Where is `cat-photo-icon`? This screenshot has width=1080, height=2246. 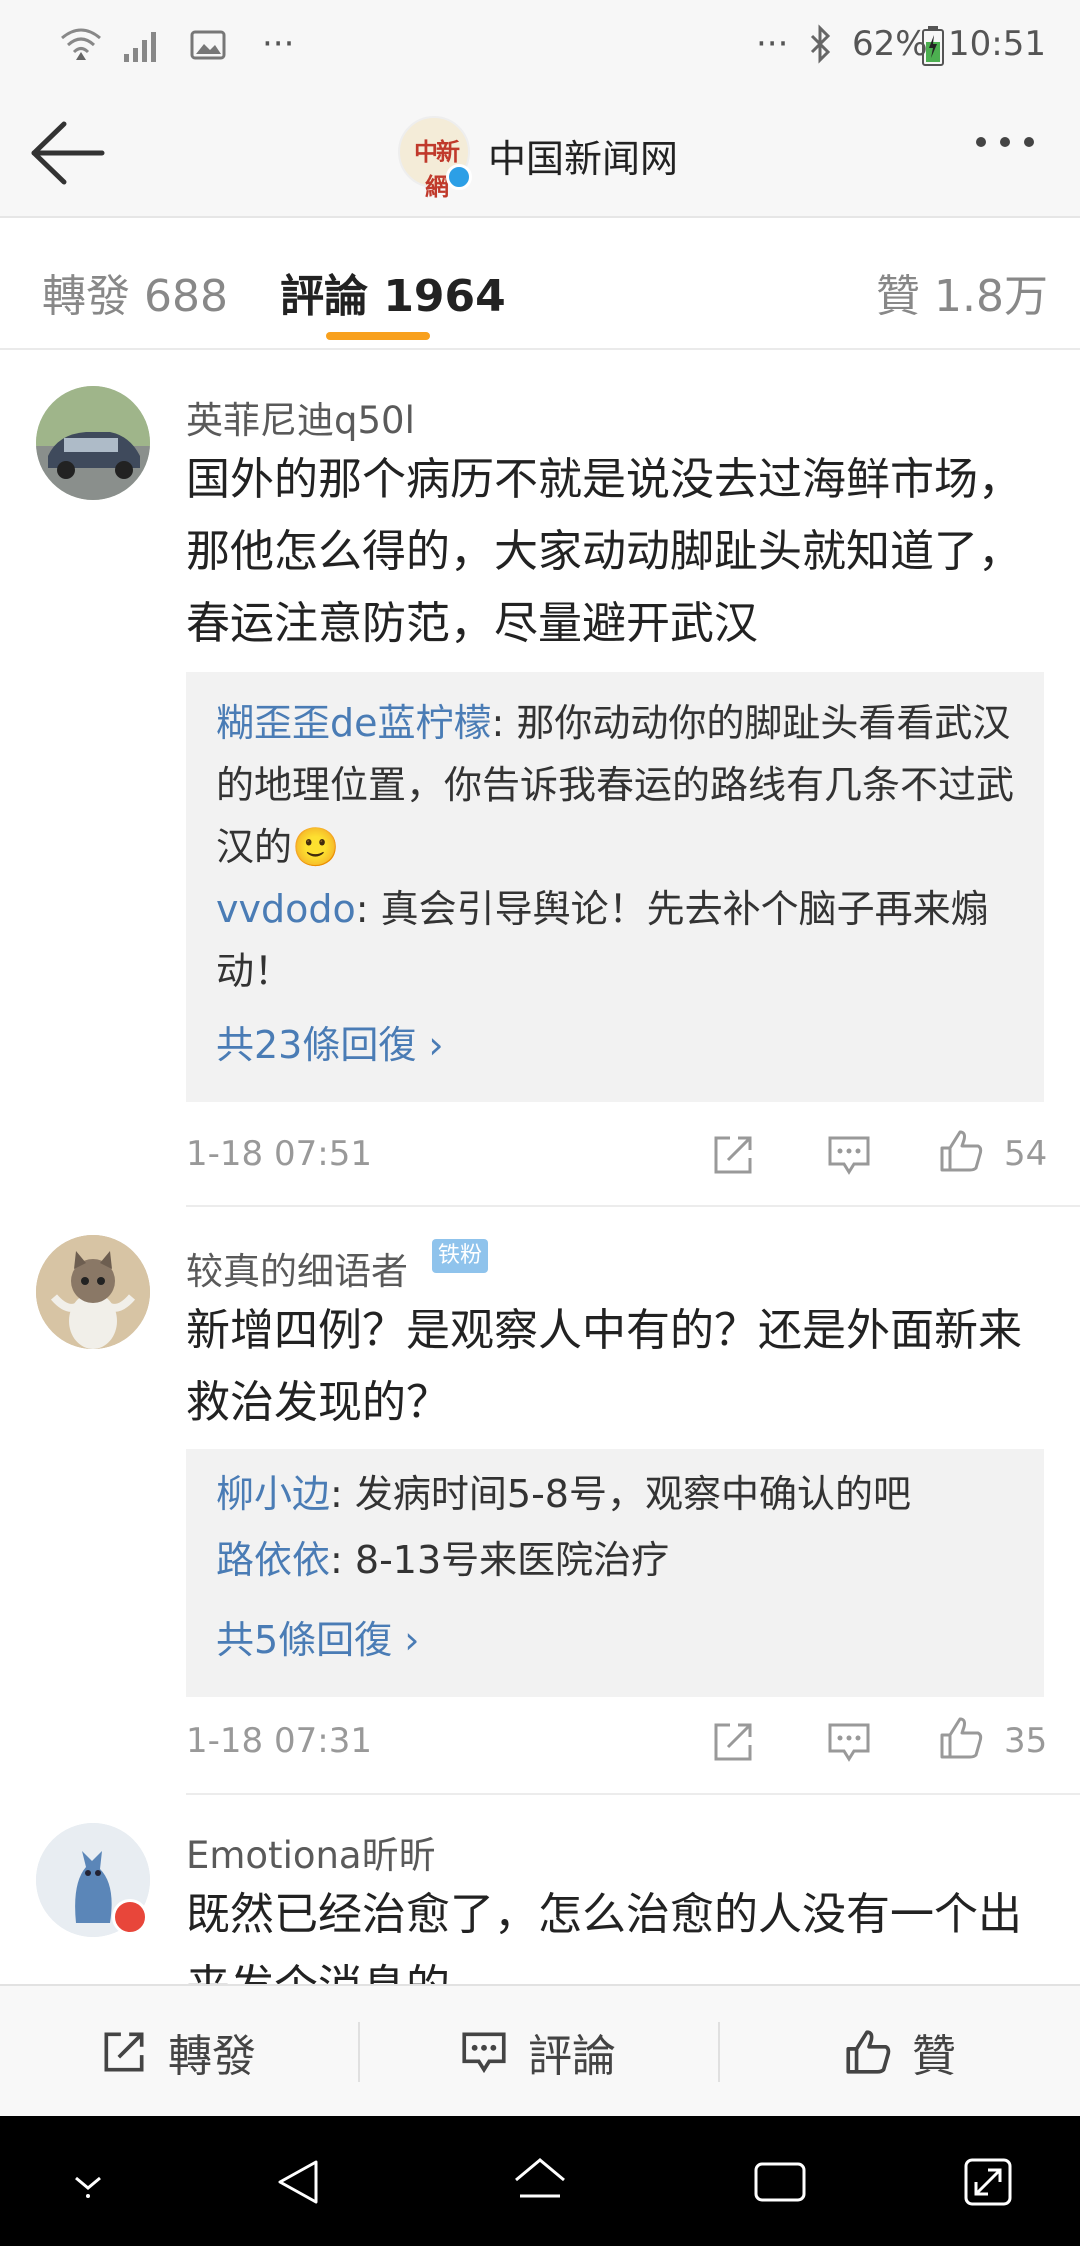
cat-photo-icon is located at coordinates (93, 1292).